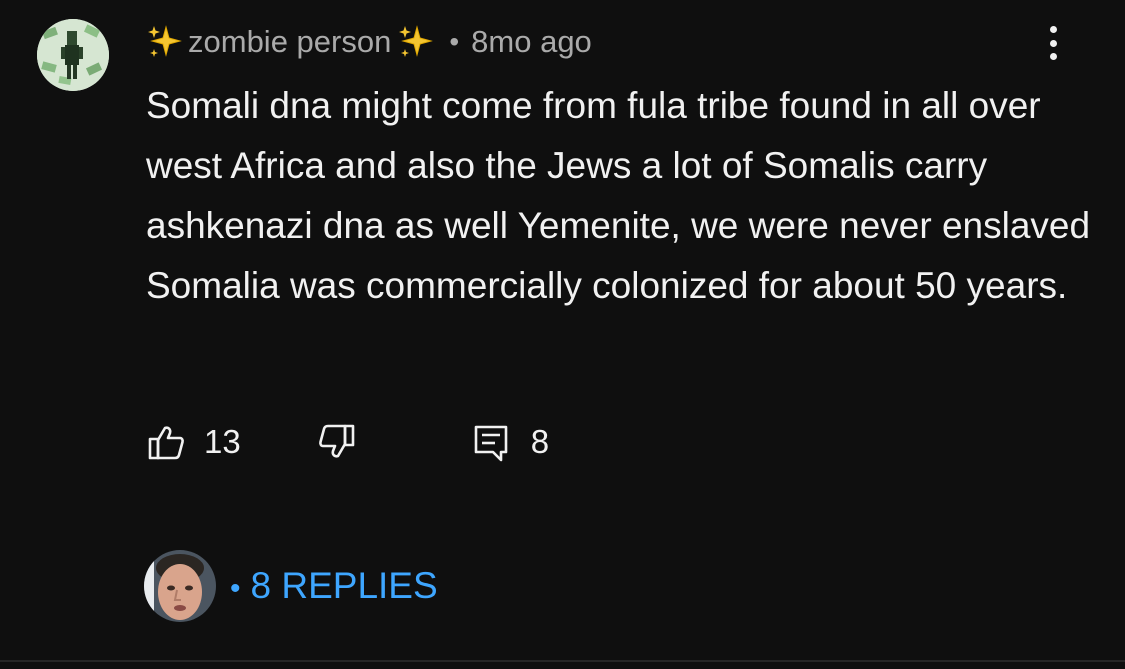  What do you see at coordinates (222, 441) in the screenshot?
I see `like-count: 13` at bounding box center [222, 441].